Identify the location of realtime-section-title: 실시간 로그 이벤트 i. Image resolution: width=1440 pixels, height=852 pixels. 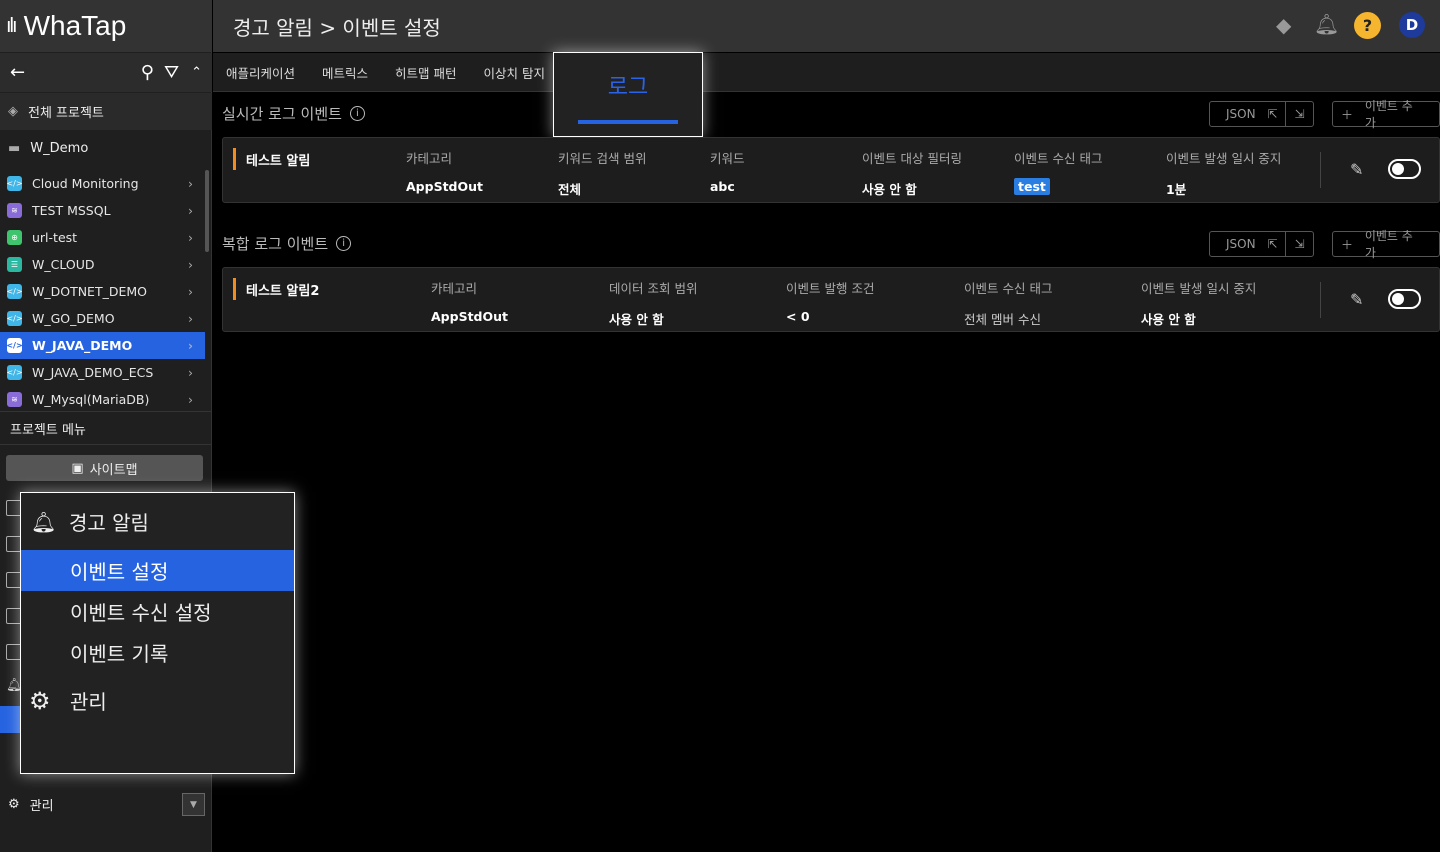
(293, 113).